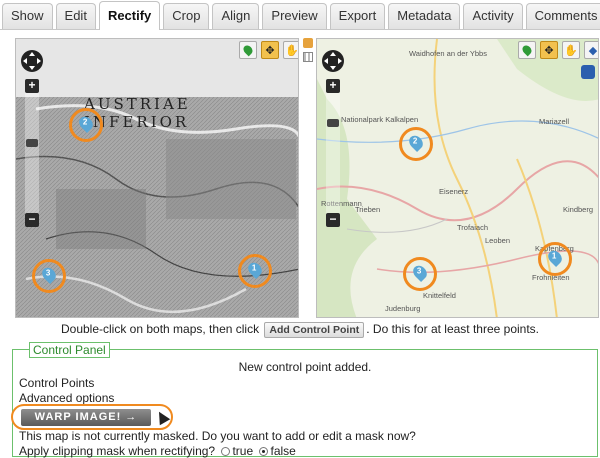  What do you see at coordinates (162, 417) in the screenshot?
I see `mouse-cursor-icon` at bounding box center [162, 417].